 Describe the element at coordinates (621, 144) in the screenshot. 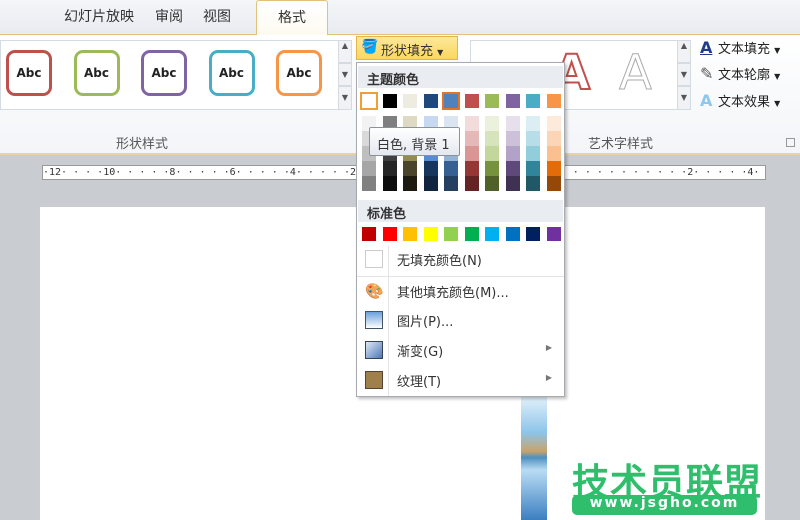

I see `wordart-styles-label: 艺术字样式` at that location.